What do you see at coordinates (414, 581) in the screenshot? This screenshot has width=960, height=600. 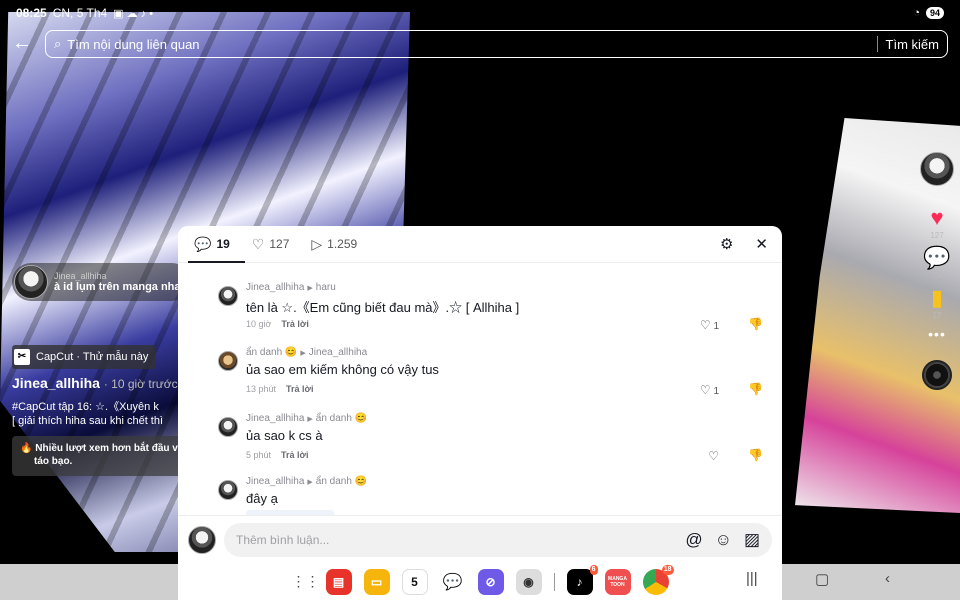 I see `calendar-app-icon: 5` at bounding box center [414, 581].